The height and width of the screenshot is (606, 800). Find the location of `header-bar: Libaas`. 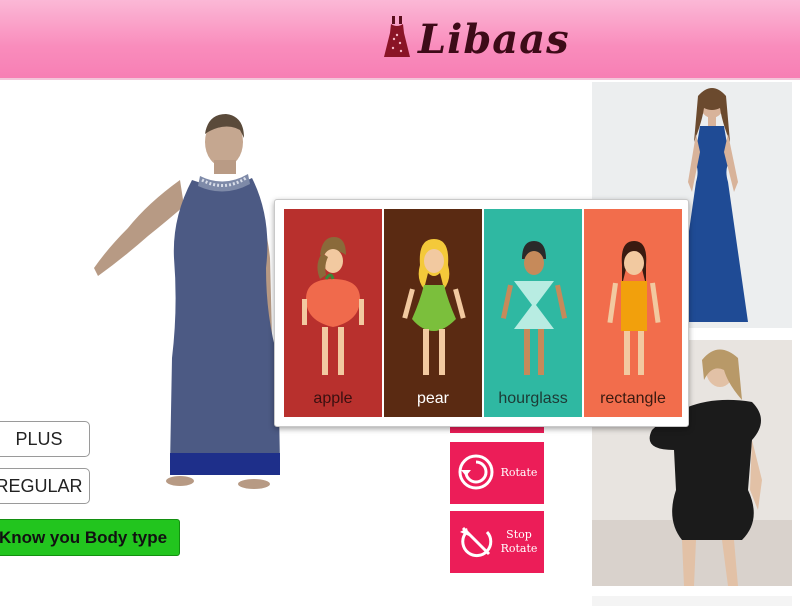

header-bar: Libaas is located at coordinates (400, 40).